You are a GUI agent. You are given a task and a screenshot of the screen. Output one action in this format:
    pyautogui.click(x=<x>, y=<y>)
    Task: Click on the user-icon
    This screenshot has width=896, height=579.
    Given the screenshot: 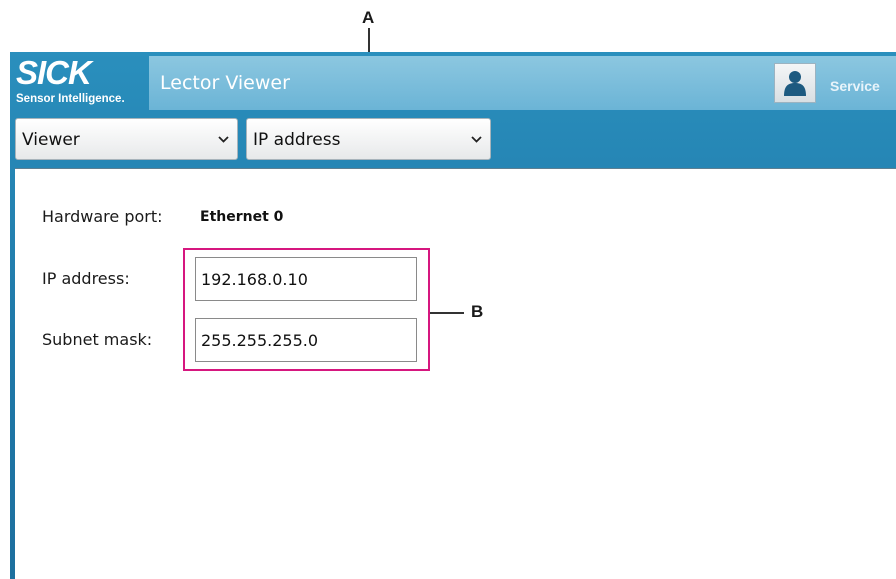 What is the action you would take?
    pyautogui.click(x=795, y=83)
    